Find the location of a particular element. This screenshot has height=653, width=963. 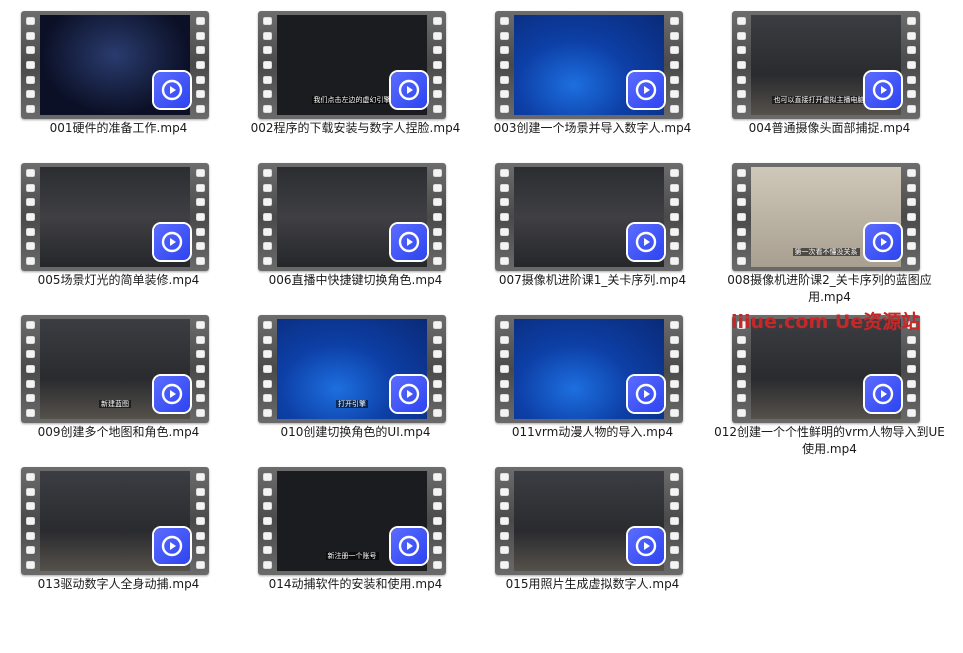

video-file-item: 015用照片生成虚拟数字人.mp4 is located at coordinates (592, 531).